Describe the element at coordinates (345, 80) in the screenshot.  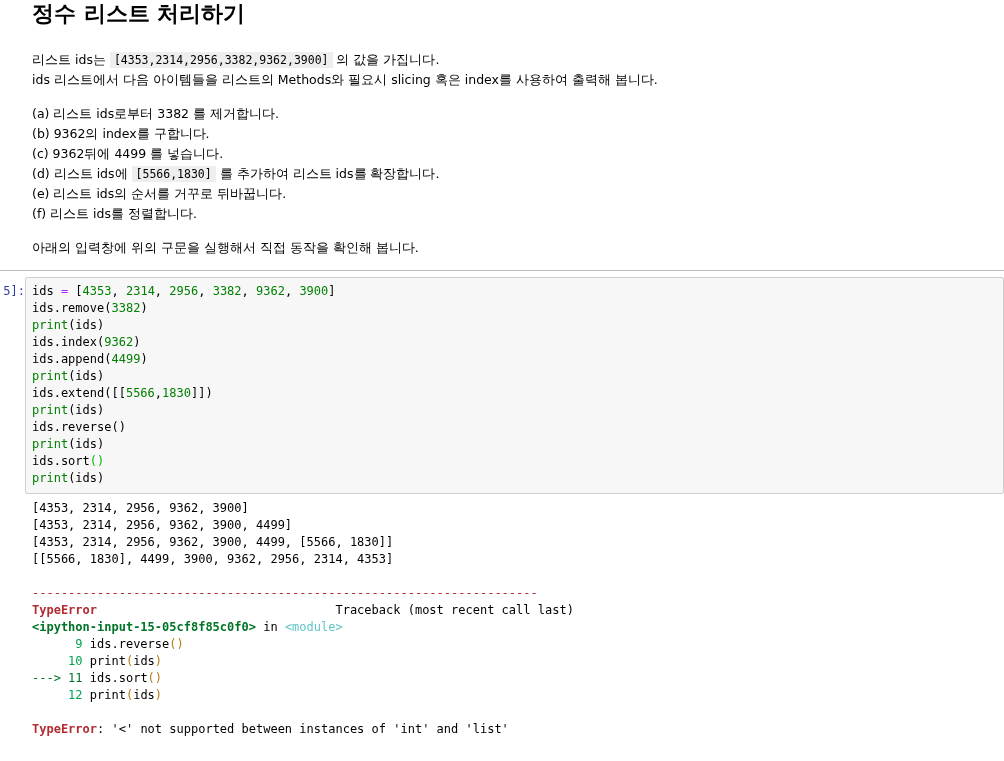
I see `paragraph-text: ids 리스트에서 다음 아이템들을 리스트의 Methods와 필요시 slicing 혹은 index를 사용하여 출력해 봅니다.` at that location.